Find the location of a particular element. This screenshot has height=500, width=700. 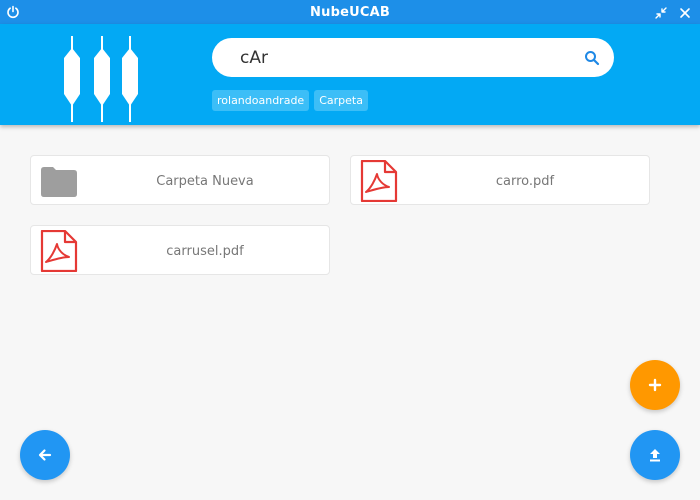

list-item: carro.pdf is located at coordinates (500, 180).